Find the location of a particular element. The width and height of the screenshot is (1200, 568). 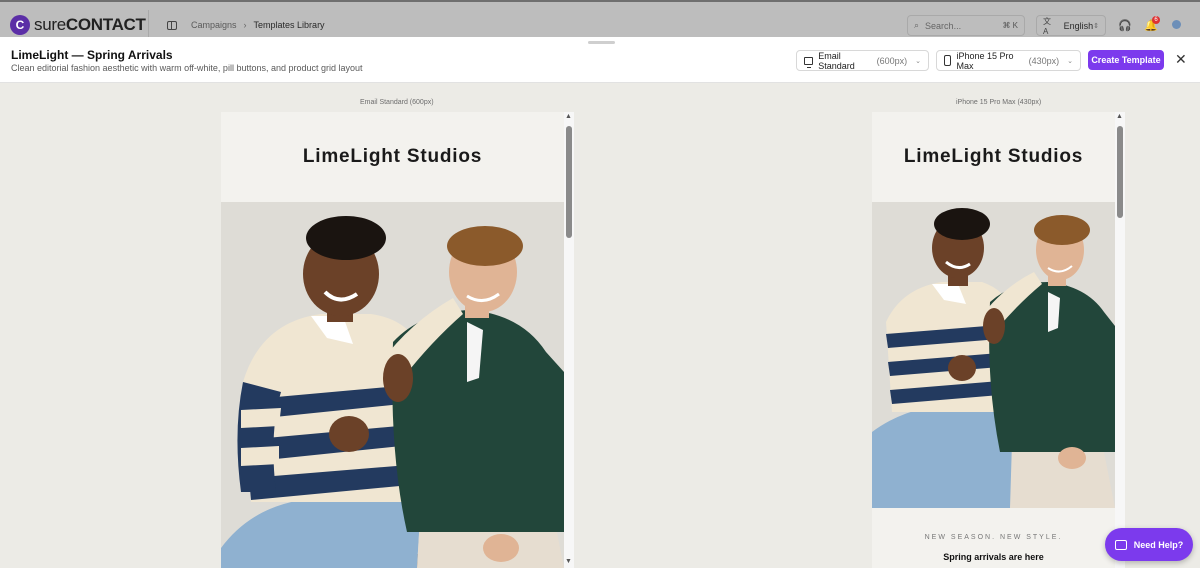

need-help-button: Need Help? is located at coordinates (1149, 544).